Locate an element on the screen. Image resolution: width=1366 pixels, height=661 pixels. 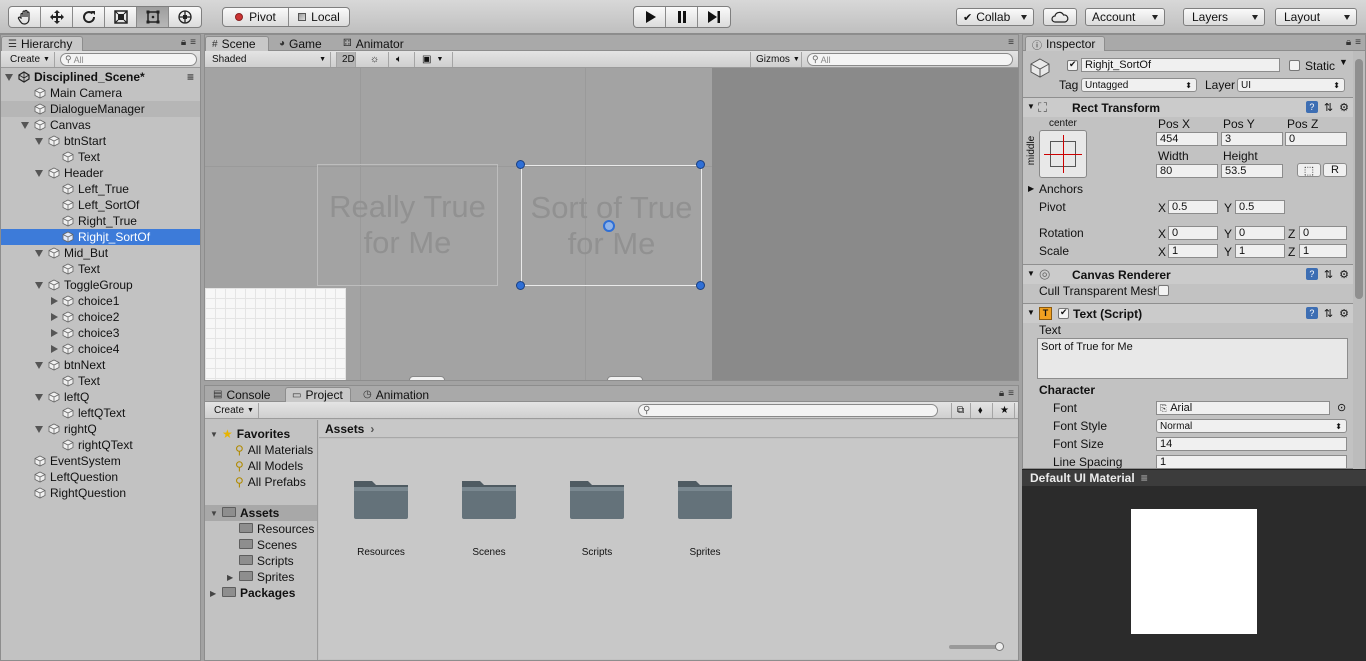
toggle-element is located at coordinates (427, 378).